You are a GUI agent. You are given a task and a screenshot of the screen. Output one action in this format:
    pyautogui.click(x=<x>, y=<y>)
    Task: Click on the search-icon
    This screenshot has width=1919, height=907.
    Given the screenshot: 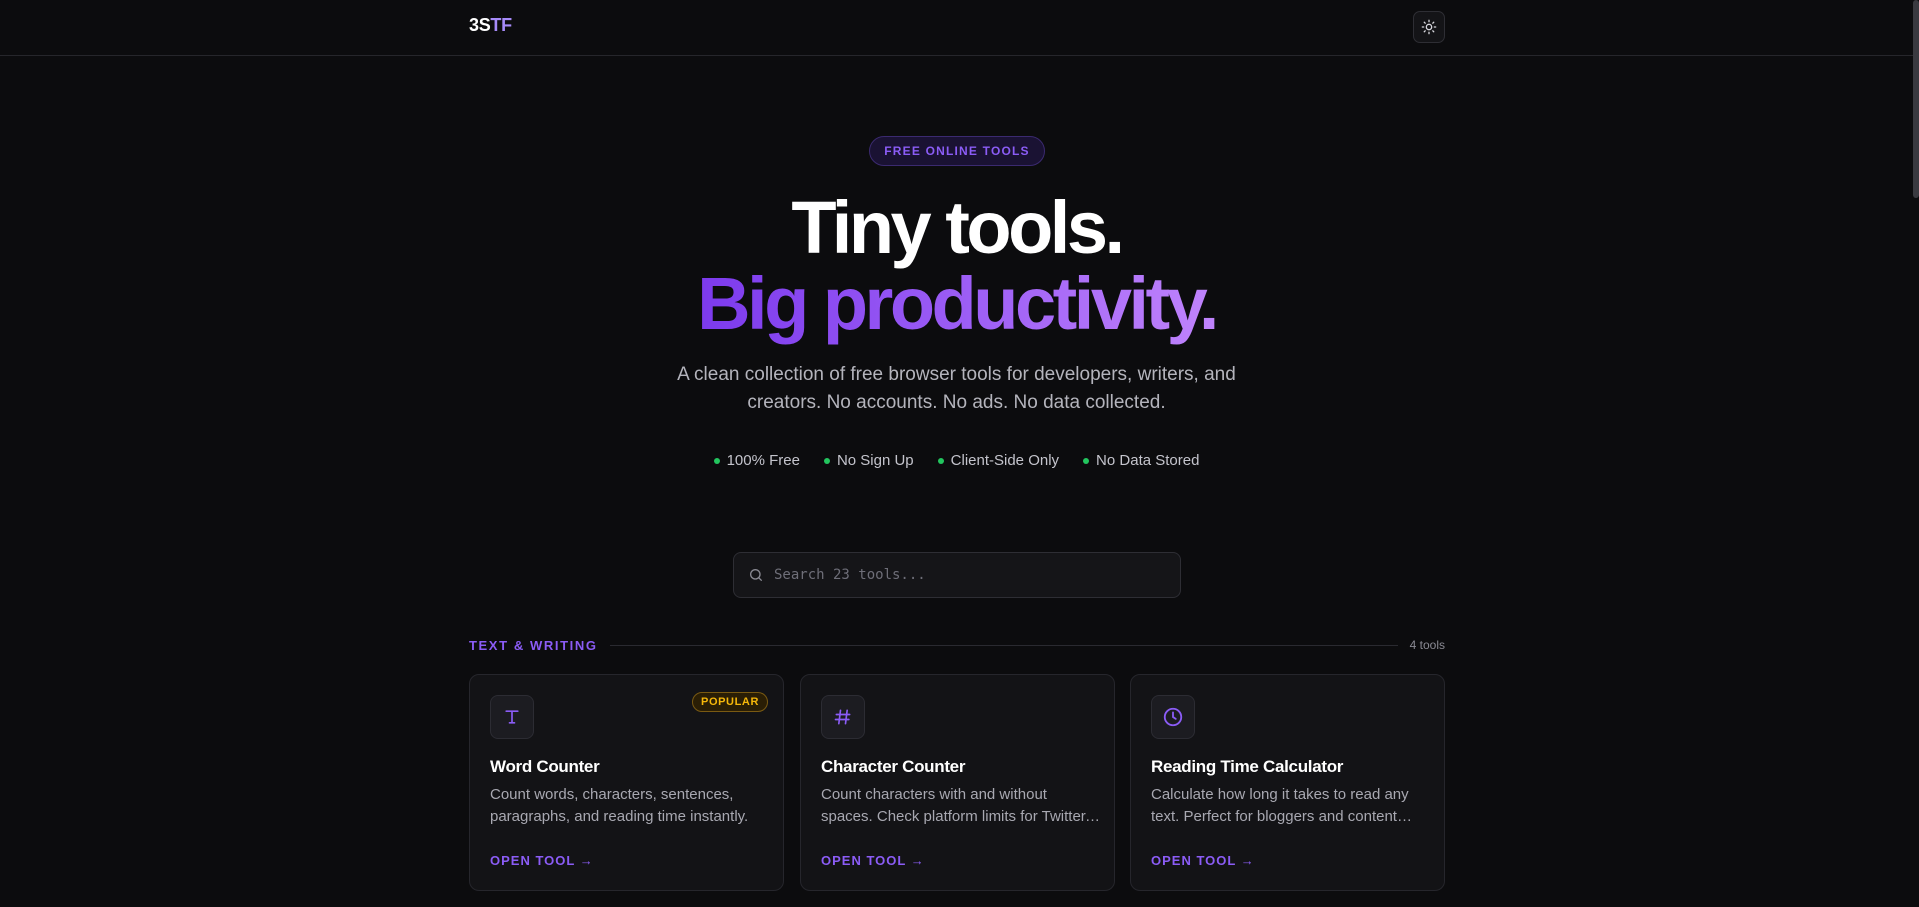 What is the action you would take?
    pyautogui.click(x=756, y=575)
    